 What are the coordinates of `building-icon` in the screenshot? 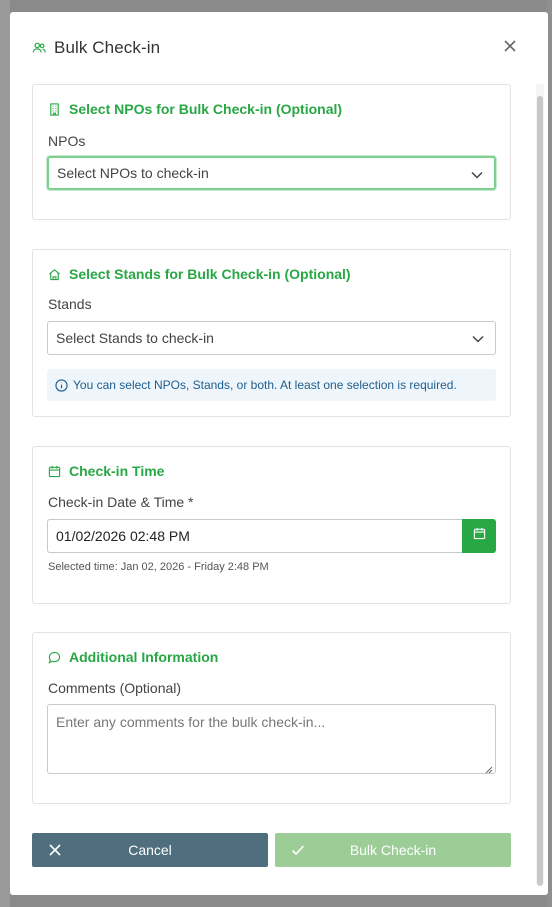 It's located at (54, 109).